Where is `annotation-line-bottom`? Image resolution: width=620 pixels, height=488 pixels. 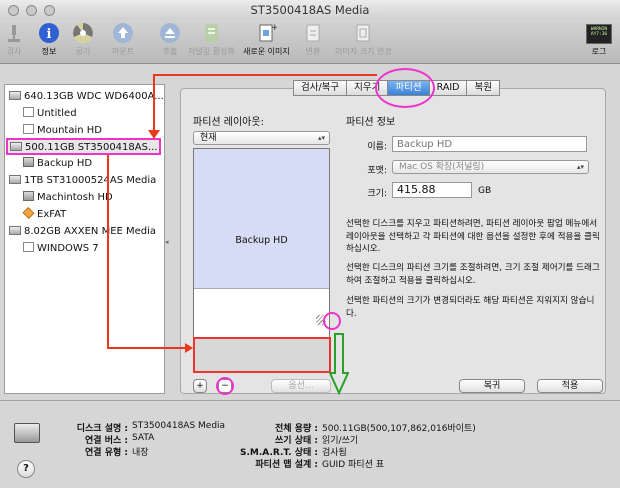 annotation-line-bottom is located at coordinates (147, 348).